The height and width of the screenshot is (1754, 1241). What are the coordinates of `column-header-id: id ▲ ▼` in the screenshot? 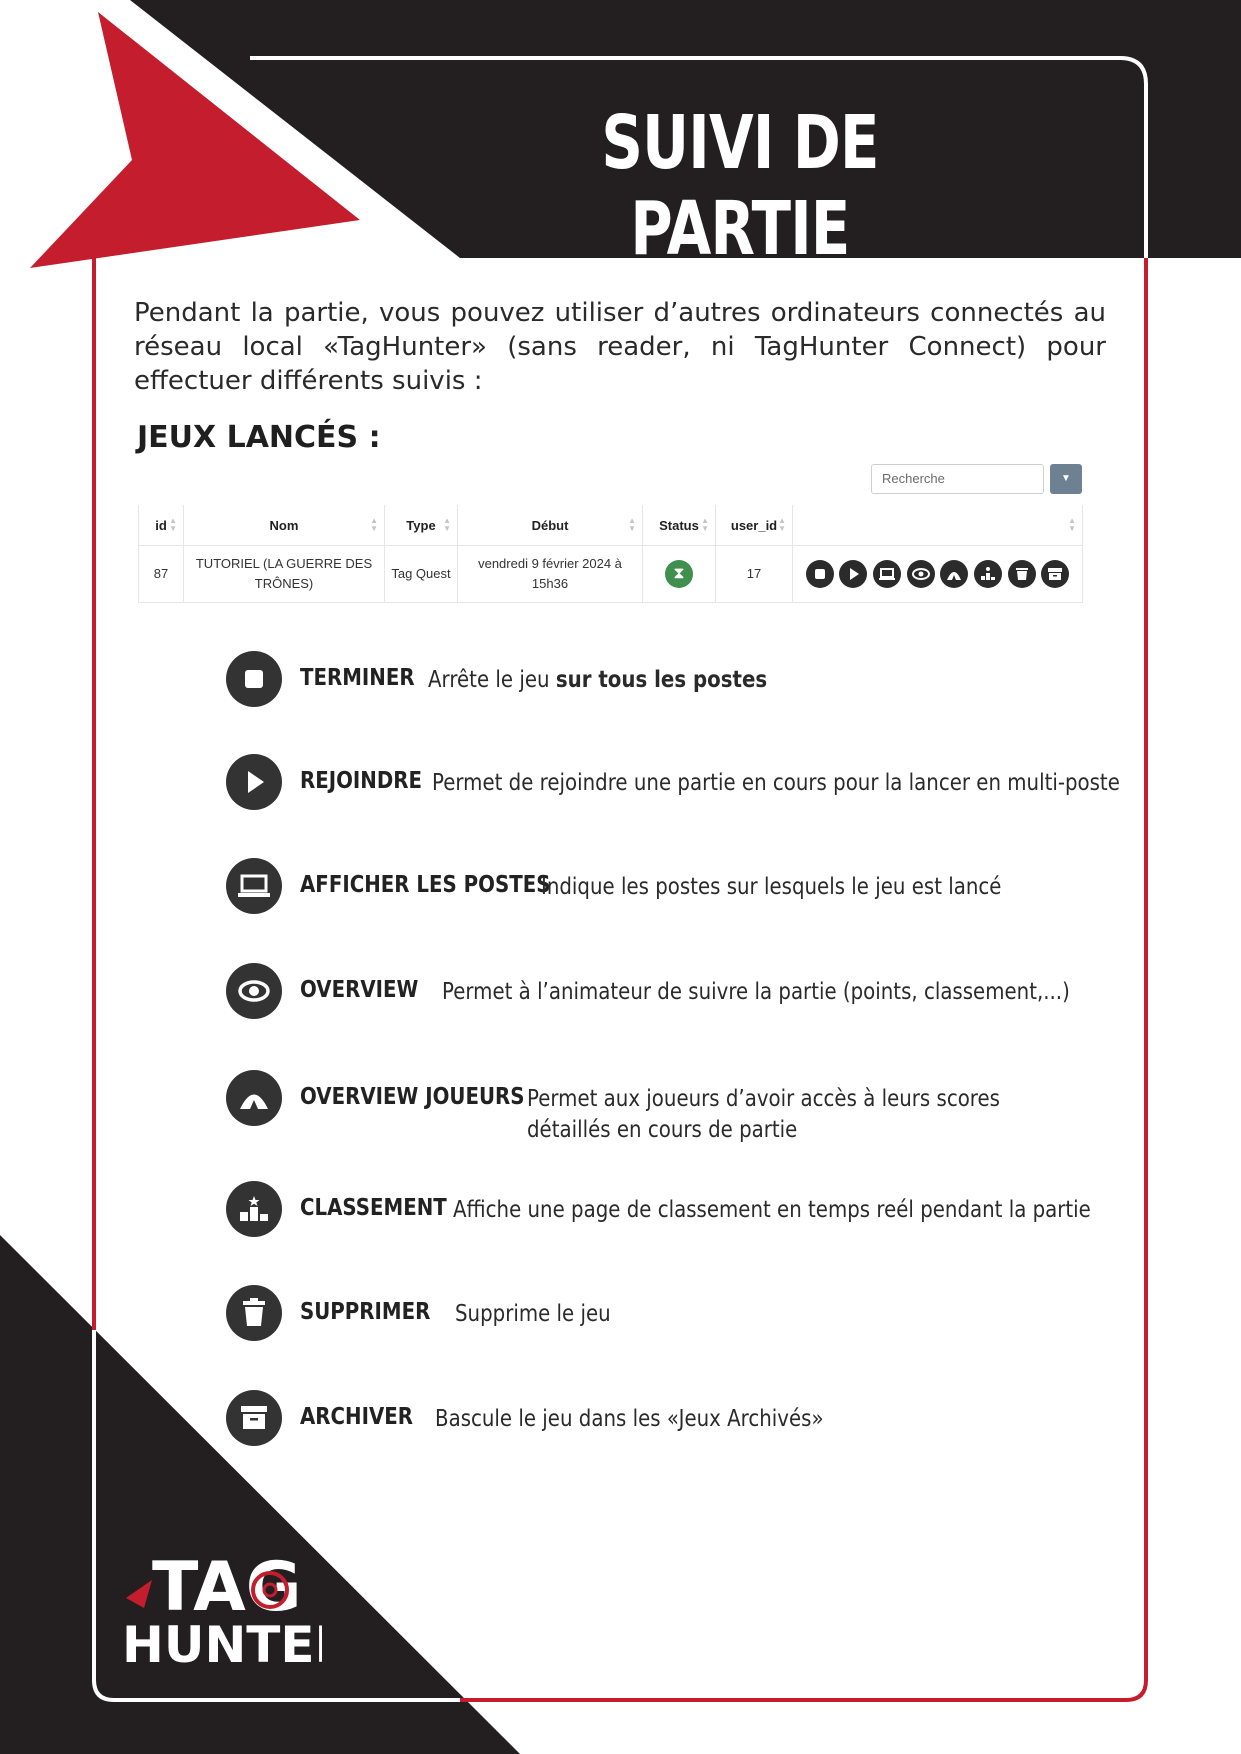 It's located at (161, 525).